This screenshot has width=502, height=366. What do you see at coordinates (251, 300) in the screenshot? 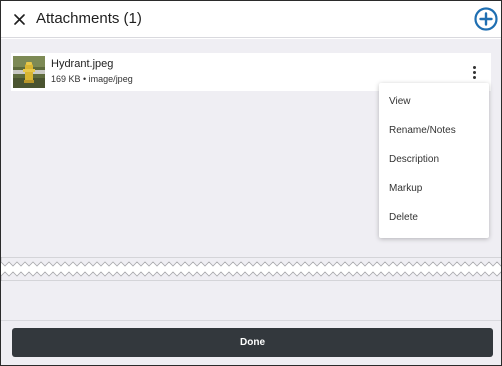
I see `content-lower-area` at bounding box center [251, 300].